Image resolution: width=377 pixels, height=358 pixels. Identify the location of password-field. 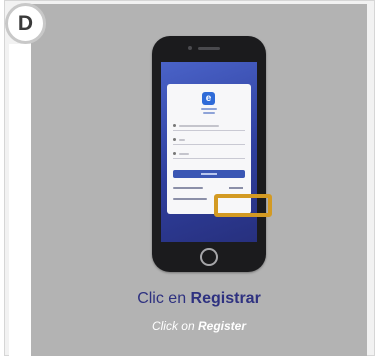
(209, 154).